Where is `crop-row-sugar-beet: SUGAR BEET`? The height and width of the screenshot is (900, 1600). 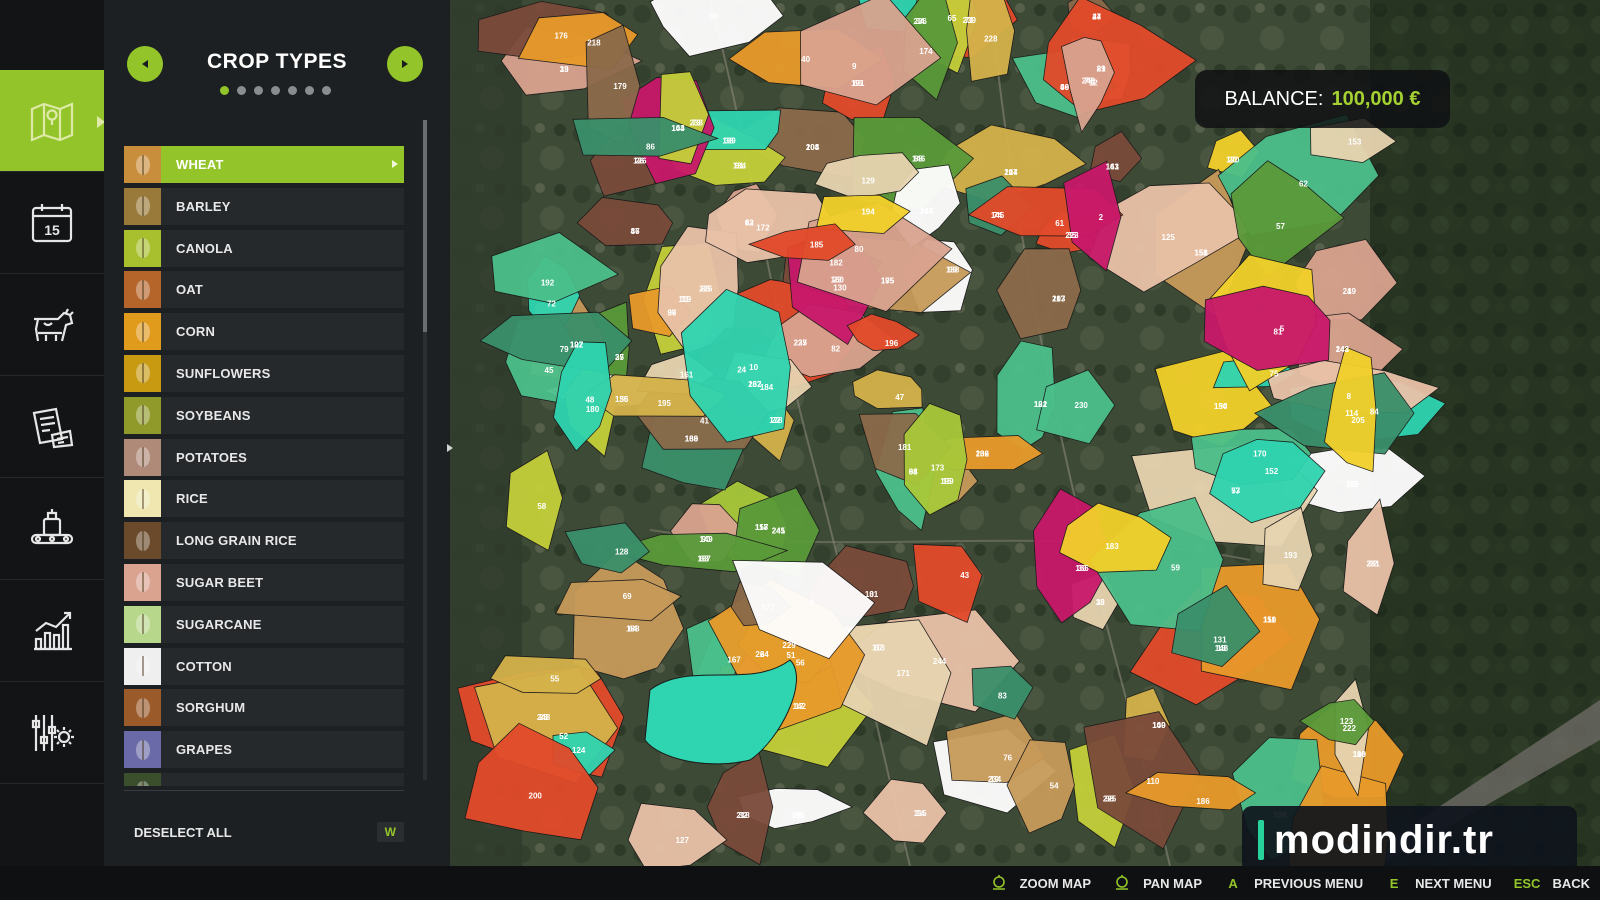
crop-row-sugar-beet: SUGAR BEET is located at coordinates (264, 582).